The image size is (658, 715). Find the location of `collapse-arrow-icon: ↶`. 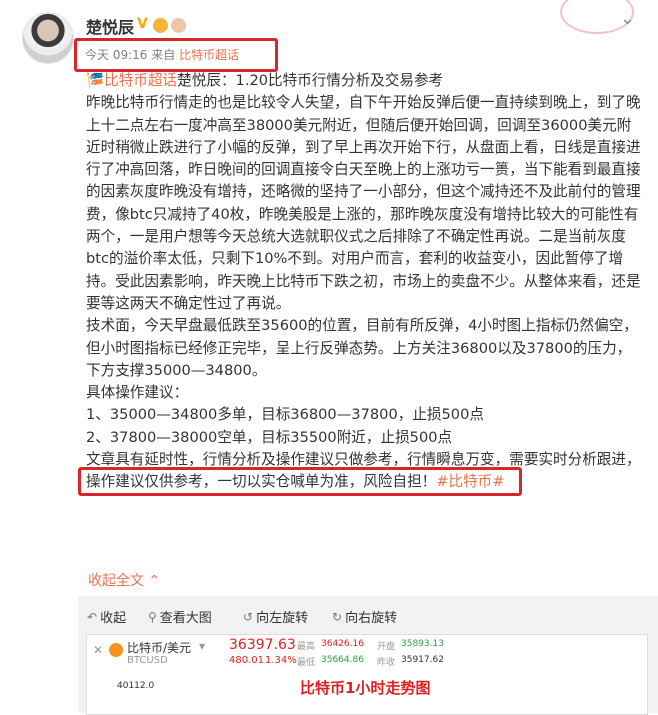

collapse-arrow-icon: ↶ is located at coordinates (92, 616).